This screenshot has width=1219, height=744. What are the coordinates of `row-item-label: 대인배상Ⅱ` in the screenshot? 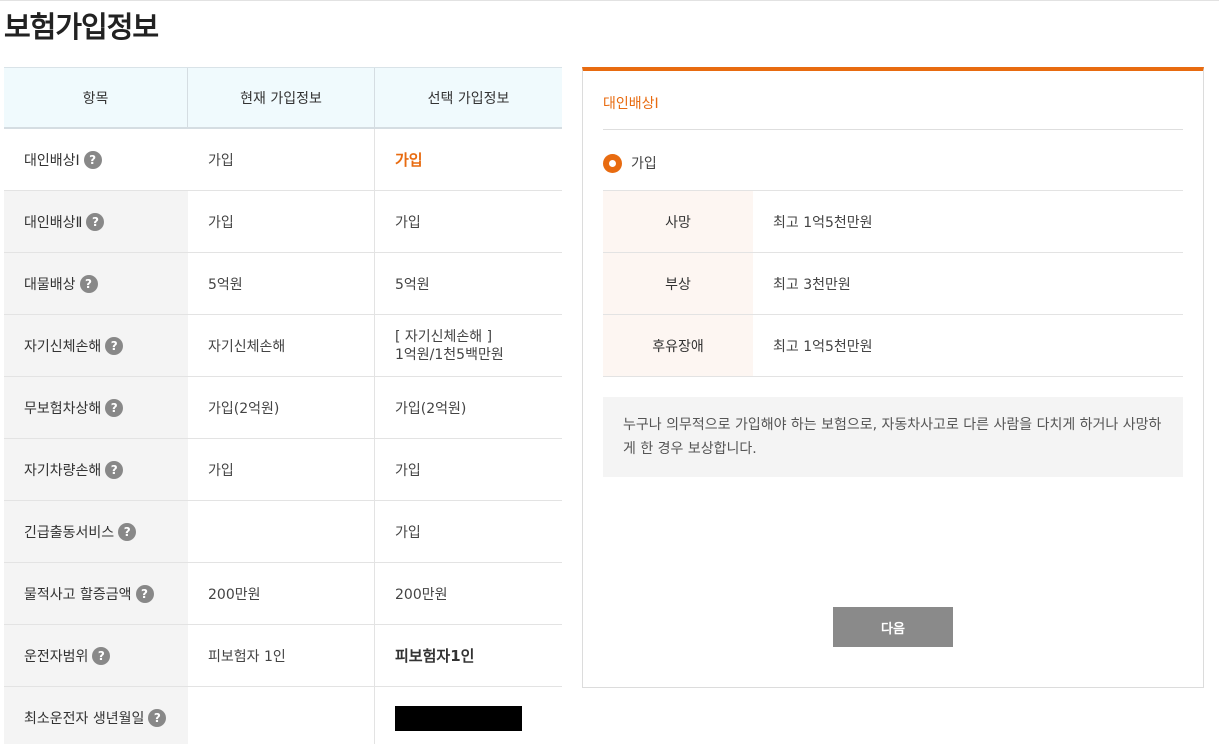 It's located at (53, 222).